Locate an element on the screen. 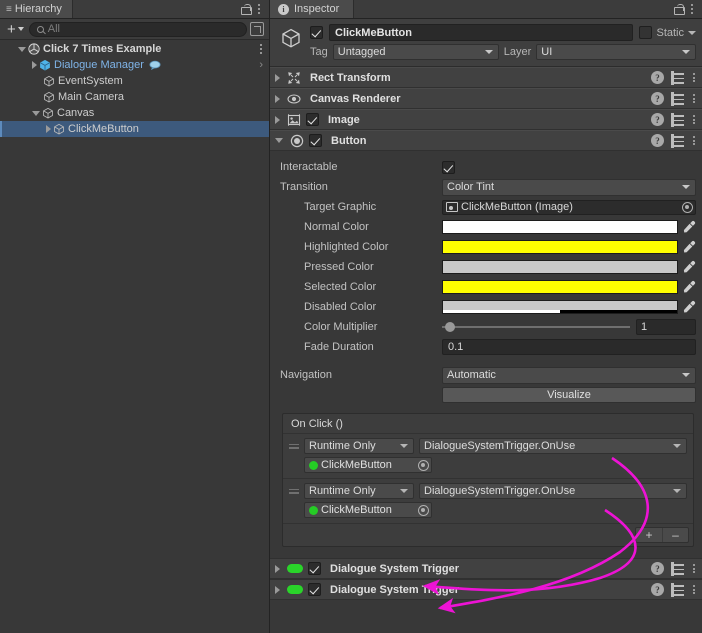  open-prefab-chevron-icon: › is located at coordinates (261, 65).